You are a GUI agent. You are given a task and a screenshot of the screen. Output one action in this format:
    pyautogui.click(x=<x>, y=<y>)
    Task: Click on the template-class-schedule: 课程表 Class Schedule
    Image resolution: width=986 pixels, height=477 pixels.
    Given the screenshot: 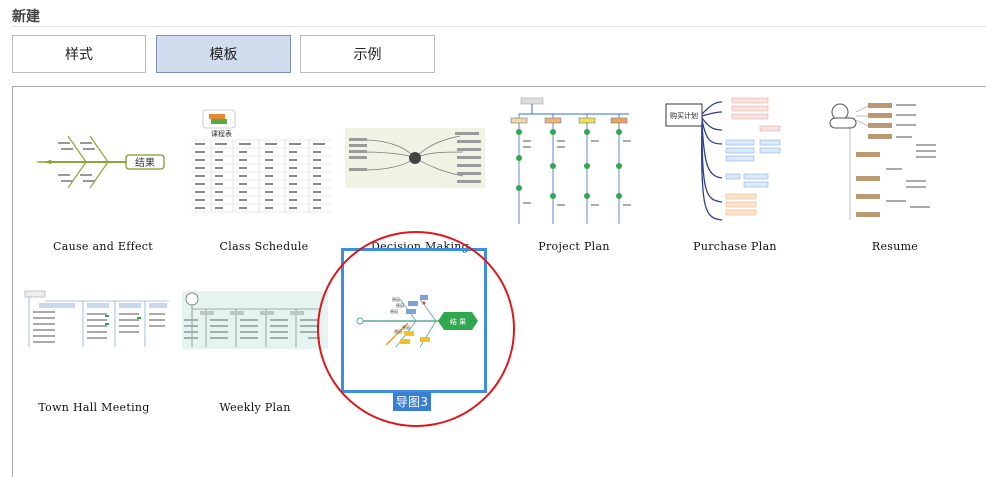 What is the action you would take?
    pyautogui.click(x=264, y=178)
    